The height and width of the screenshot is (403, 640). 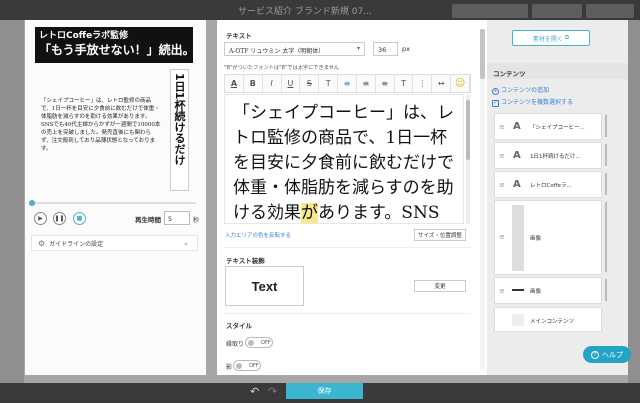 I want to click on chevron-down-icon: ▾, so click(x=358, y=48).